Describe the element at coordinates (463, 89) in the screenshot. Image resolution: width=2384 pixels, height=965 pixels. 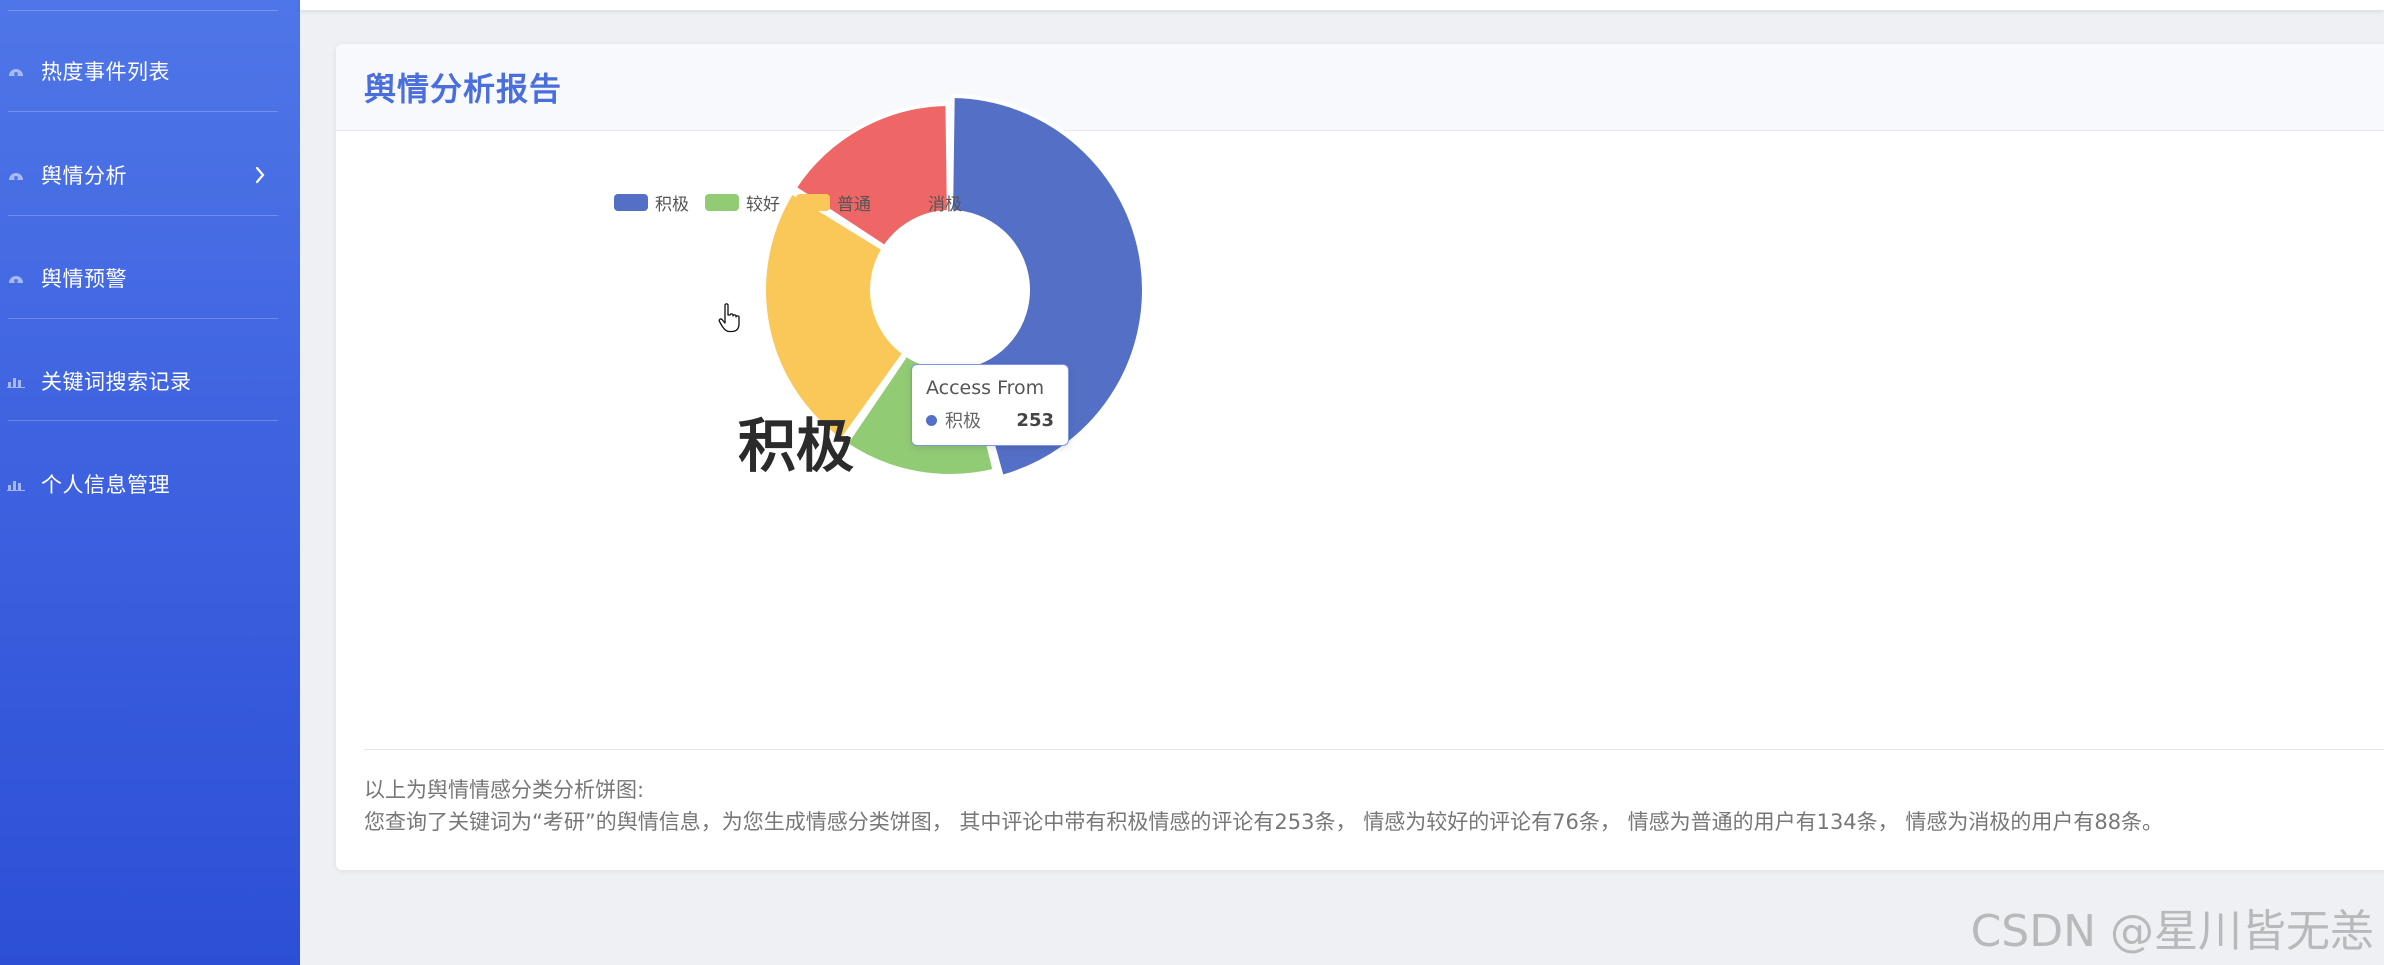
I see `page-title: 舆情分析报告` at that location.